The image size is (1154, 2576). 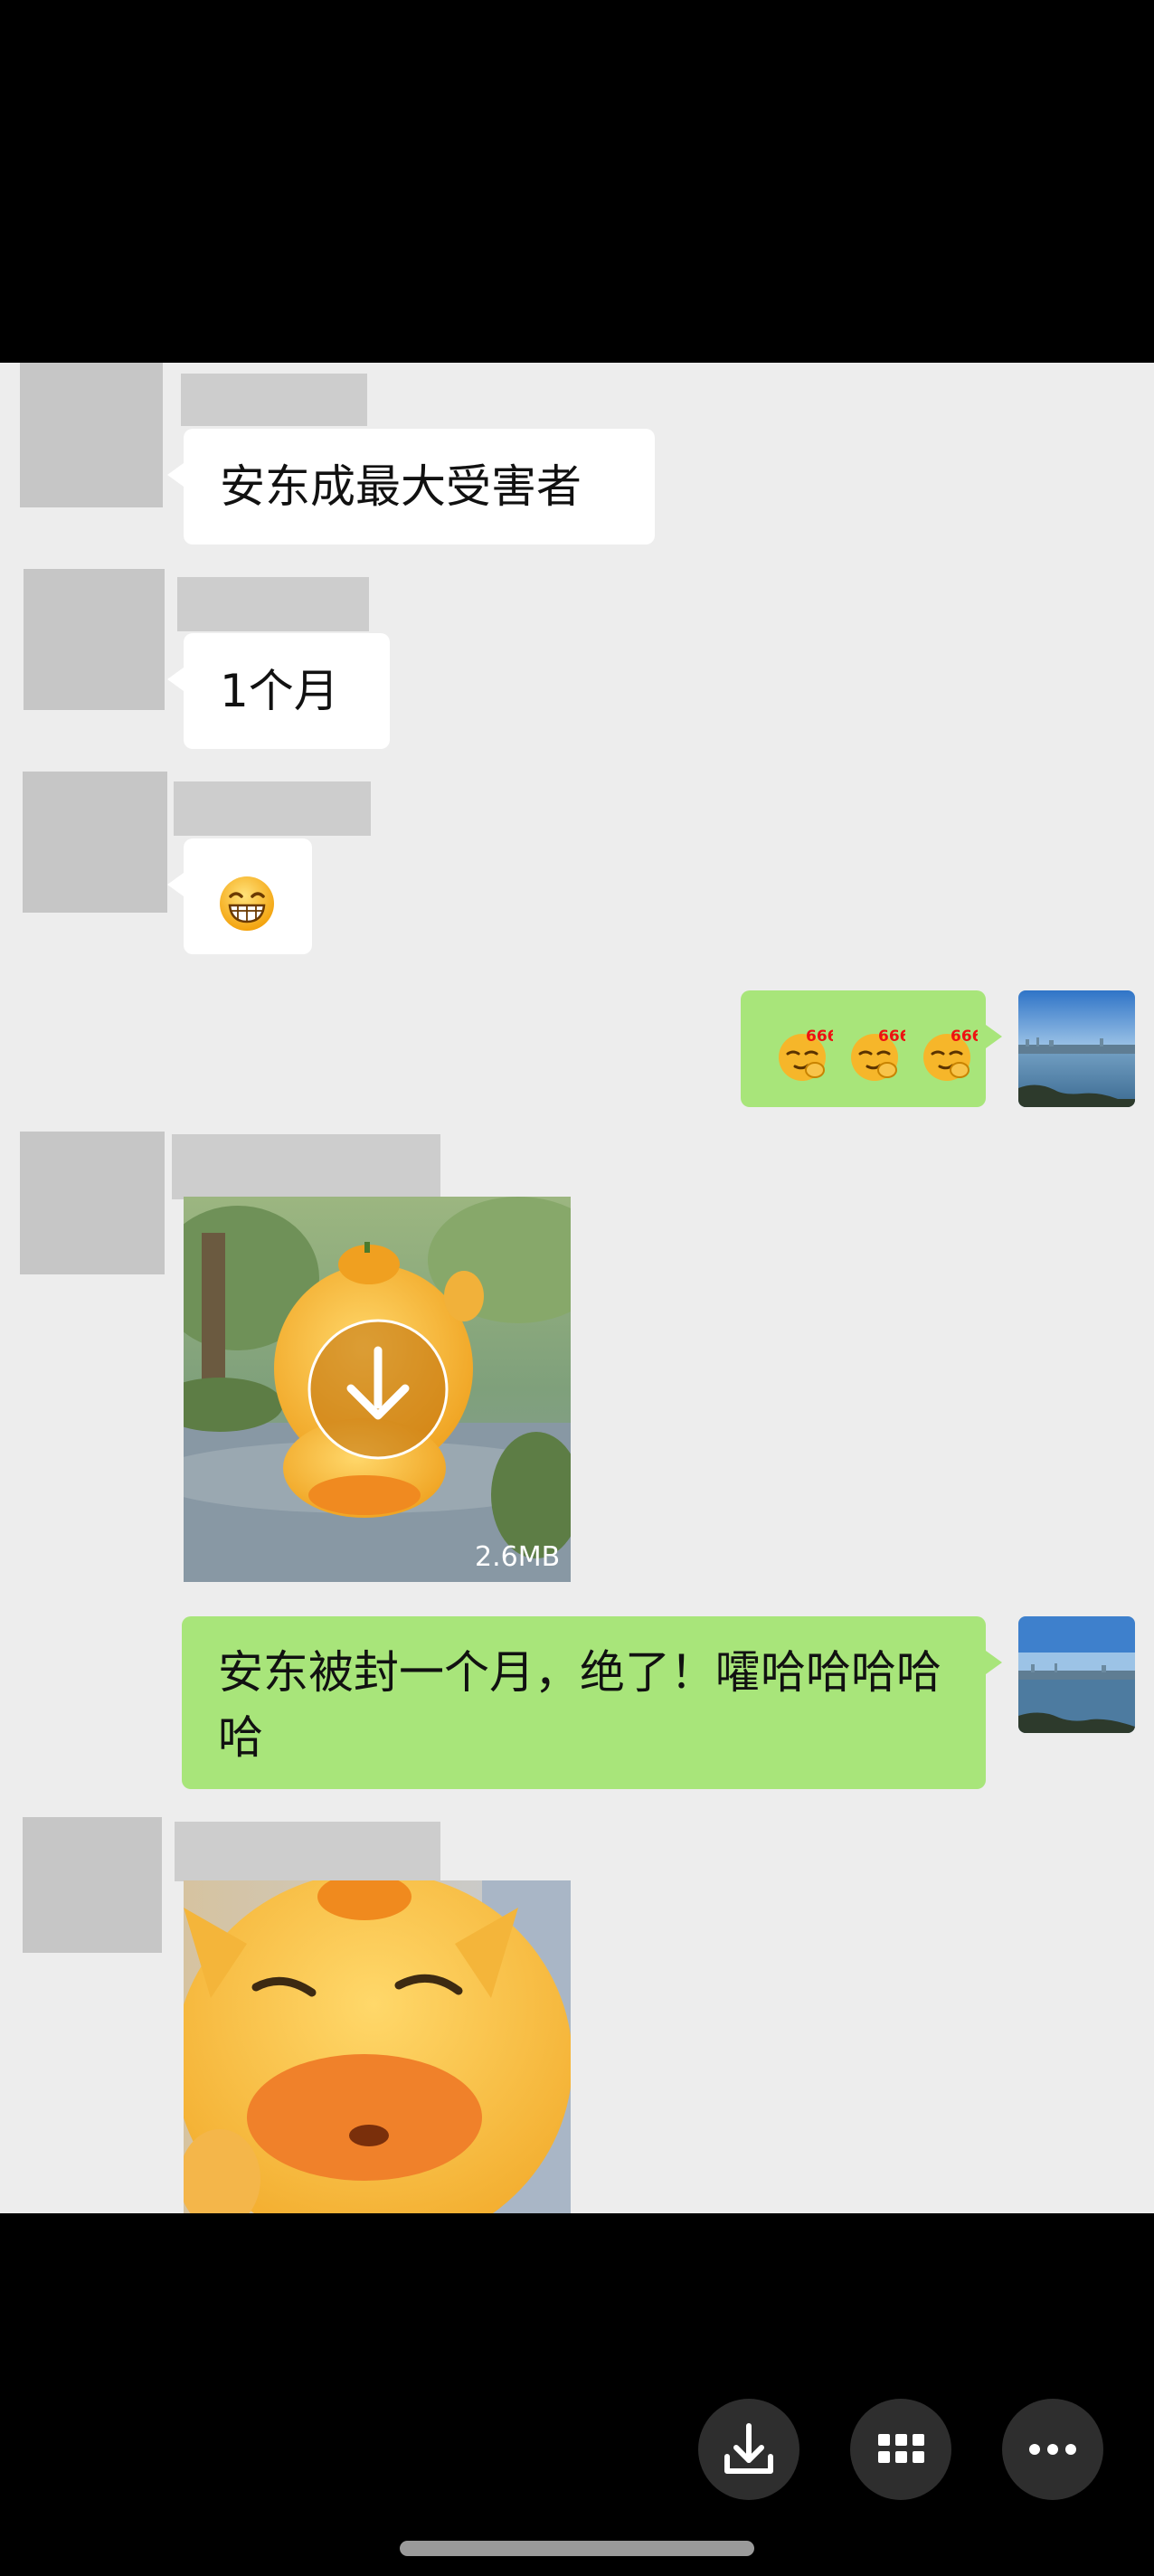 What do you see at coordinates (377, 2046) in the screenshot?
I see `image-message` at bounding box center [377, 2046].